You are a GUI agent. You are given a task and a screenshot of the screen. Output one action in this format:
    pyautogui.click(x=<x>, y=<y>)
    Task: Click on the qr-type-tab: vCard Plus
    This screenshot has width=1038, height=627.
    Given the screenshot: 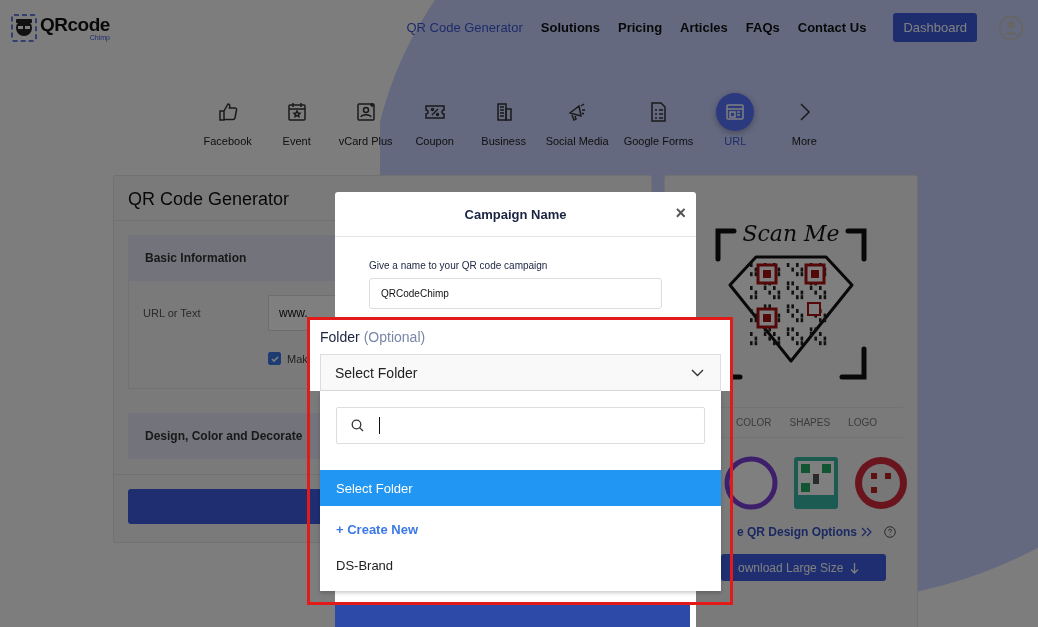 What is the action you would take?
    pyautogui.click(x=365, y=120)
    